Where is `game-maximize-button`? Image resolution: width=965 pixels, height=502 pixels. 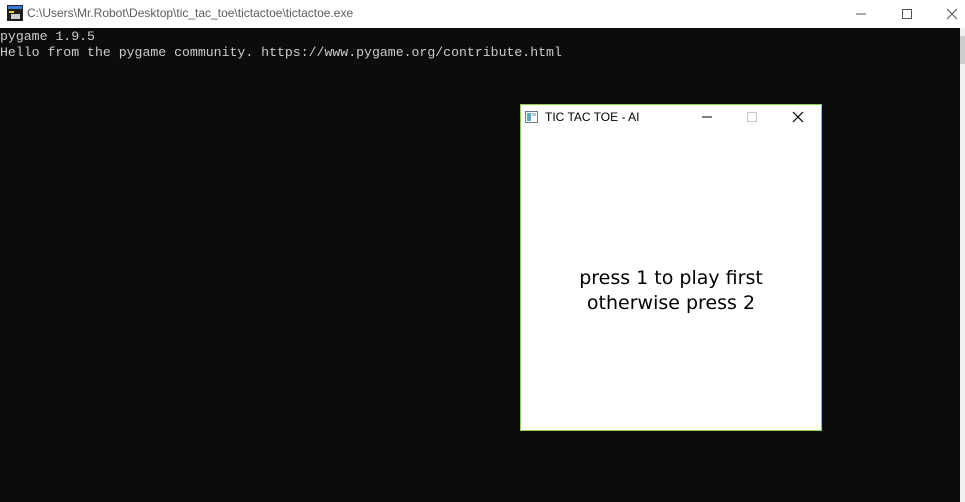 game-maximize-button is located at coordinates (752, 117).